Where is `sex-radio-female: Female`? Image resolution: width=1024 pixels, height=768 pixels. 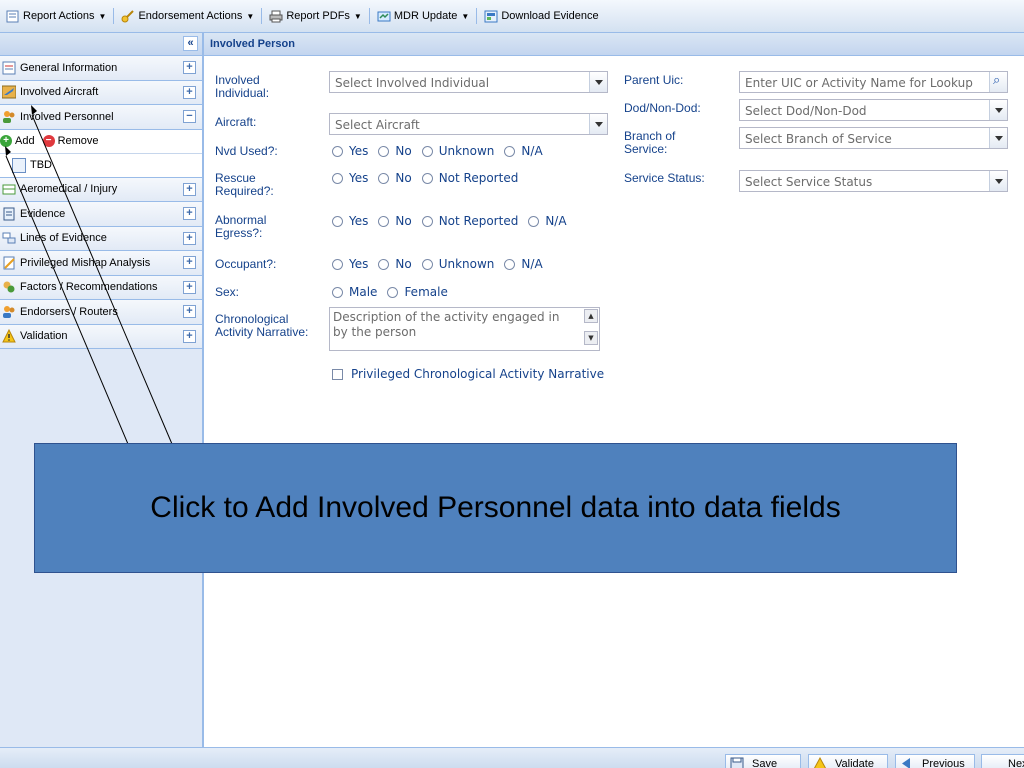 sex-radio-female: Female is located at coordinates (417, 292).